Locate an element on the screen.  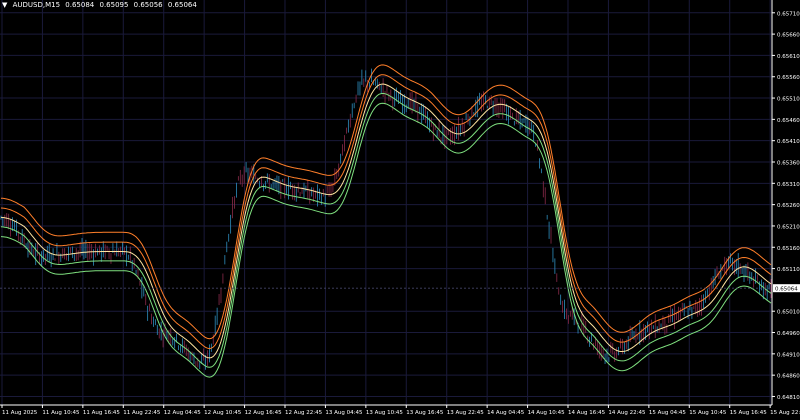
time-tick-label: 15 Aug 22:45 is located at coordinates (785, 413).